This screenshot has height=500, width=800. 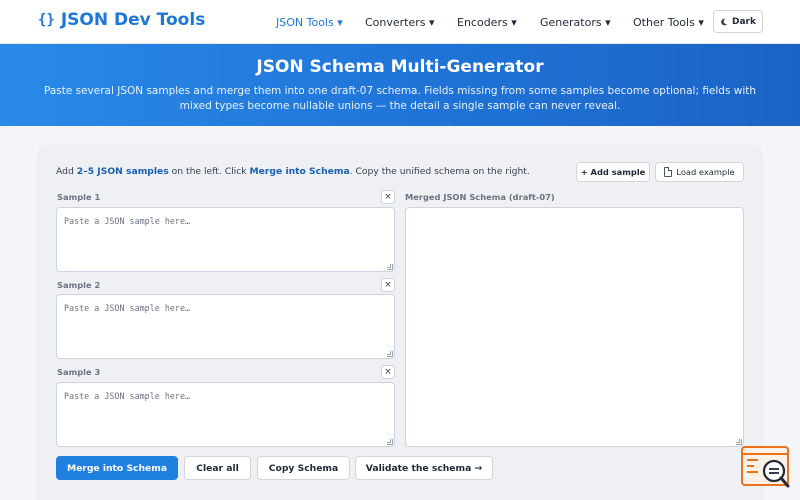 What do you see at coordinates (117, 468) in the screenshot?
I see `merge-into-schema-button: Merge into Schema` at bounding box center [117, 468].